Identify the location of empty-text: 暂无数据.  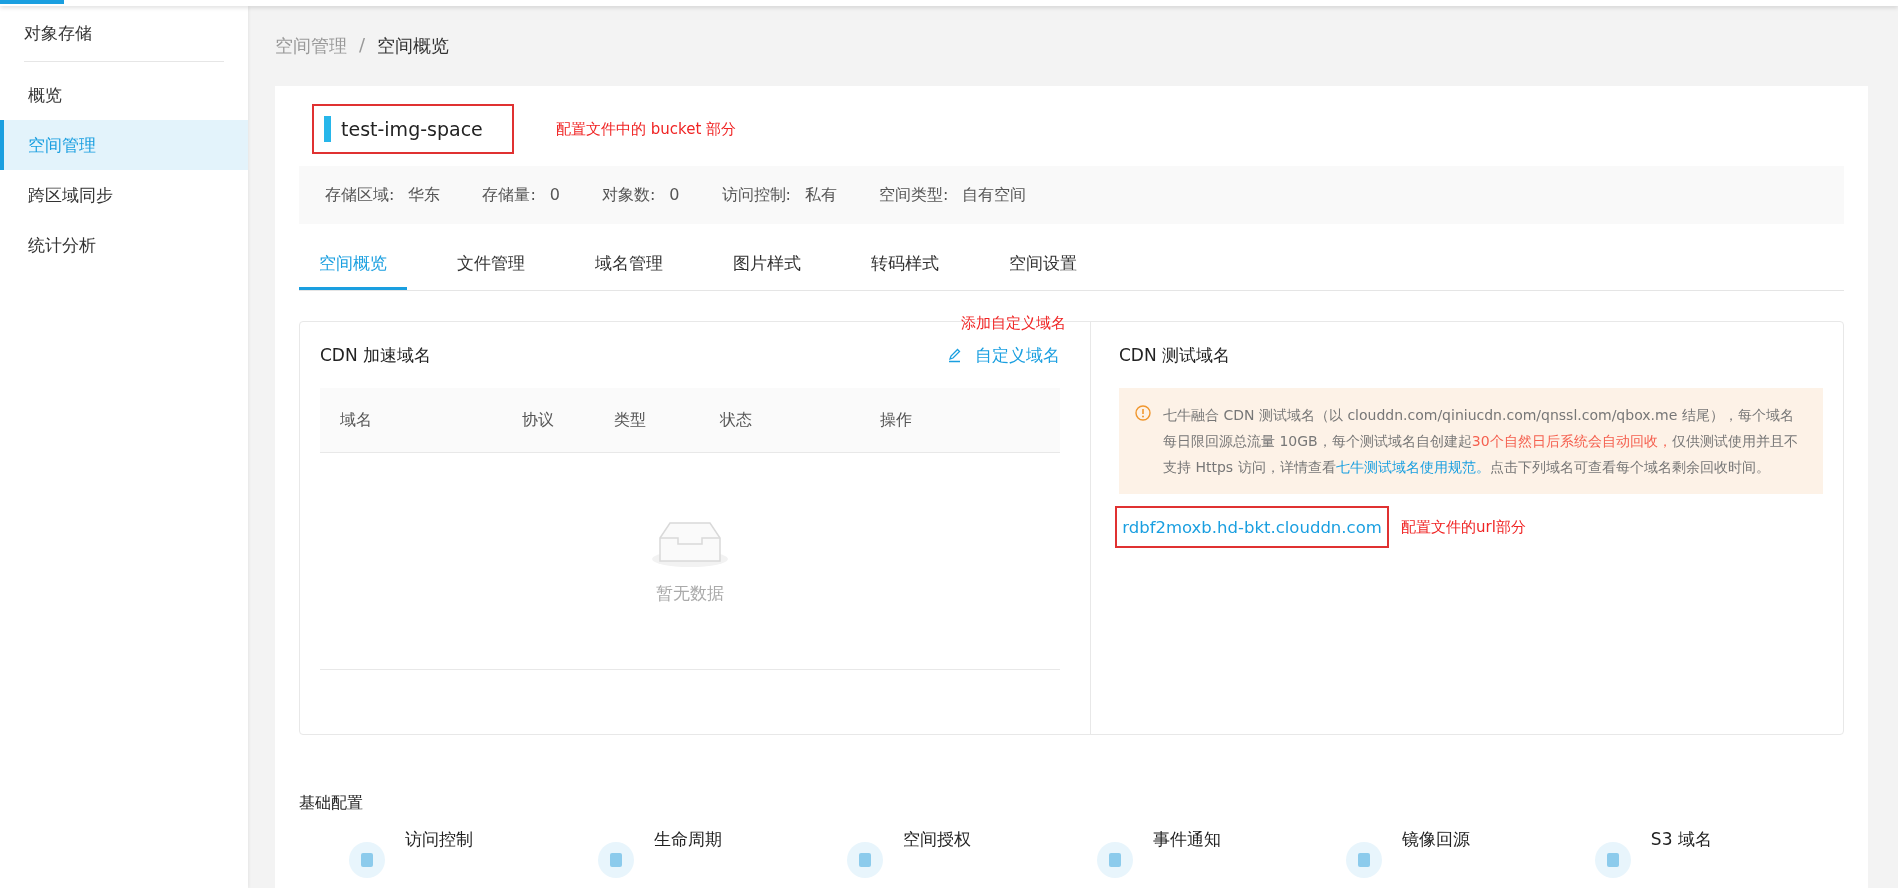
(690, 593).